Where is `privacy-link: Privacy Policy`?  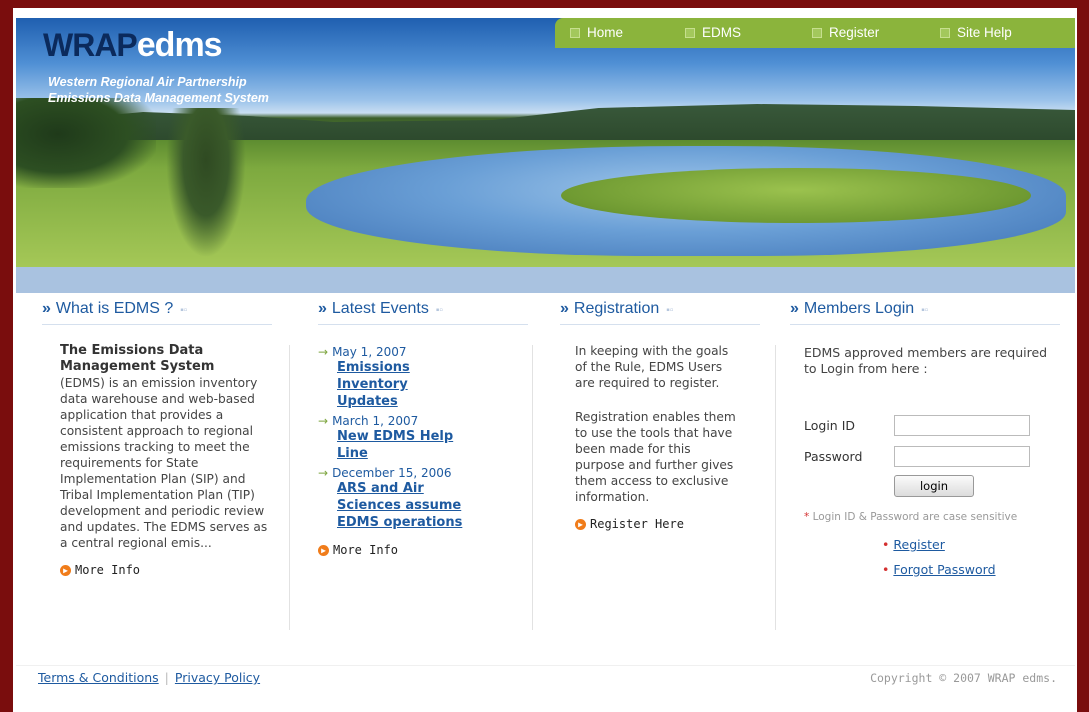
privacy-link: Privacy Policy is located at coordinates (217, 677).